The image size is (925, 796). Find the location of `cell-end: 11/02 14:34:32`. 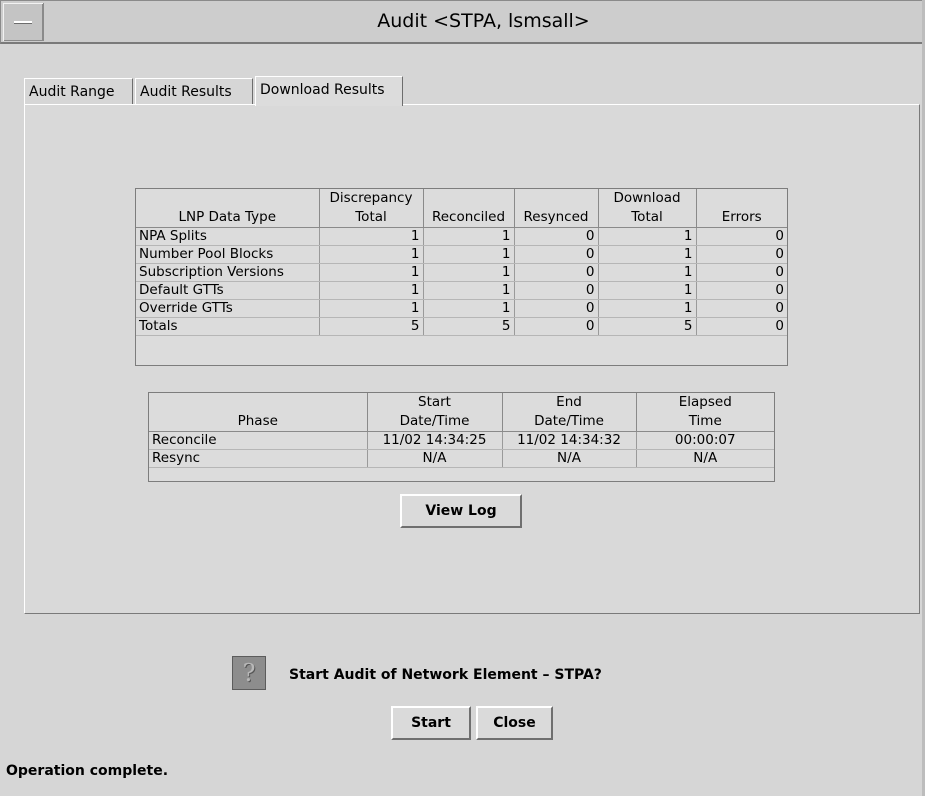

cell-end: 11/02 14:34:32 is located at coordinates (569, 440).